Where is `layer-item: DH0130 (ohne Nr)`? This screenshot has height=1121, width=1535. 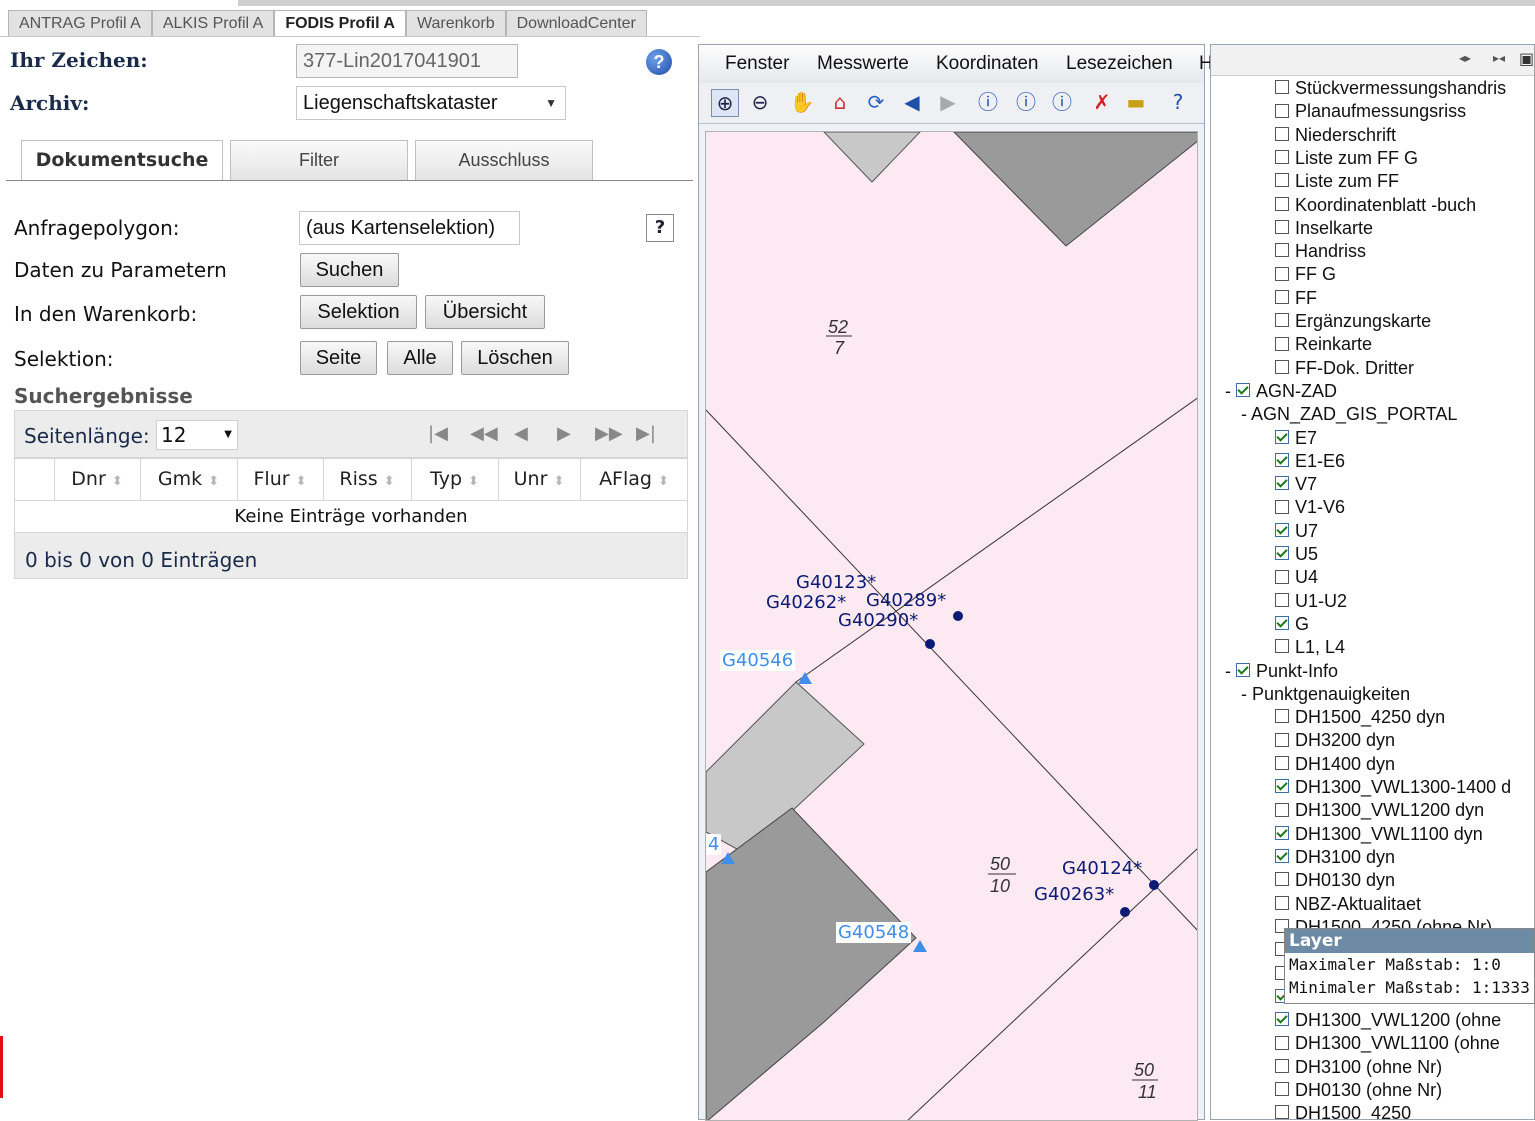 layer-item: DH0130 (ohne Nr) is located at coordinates (1358, 1090).